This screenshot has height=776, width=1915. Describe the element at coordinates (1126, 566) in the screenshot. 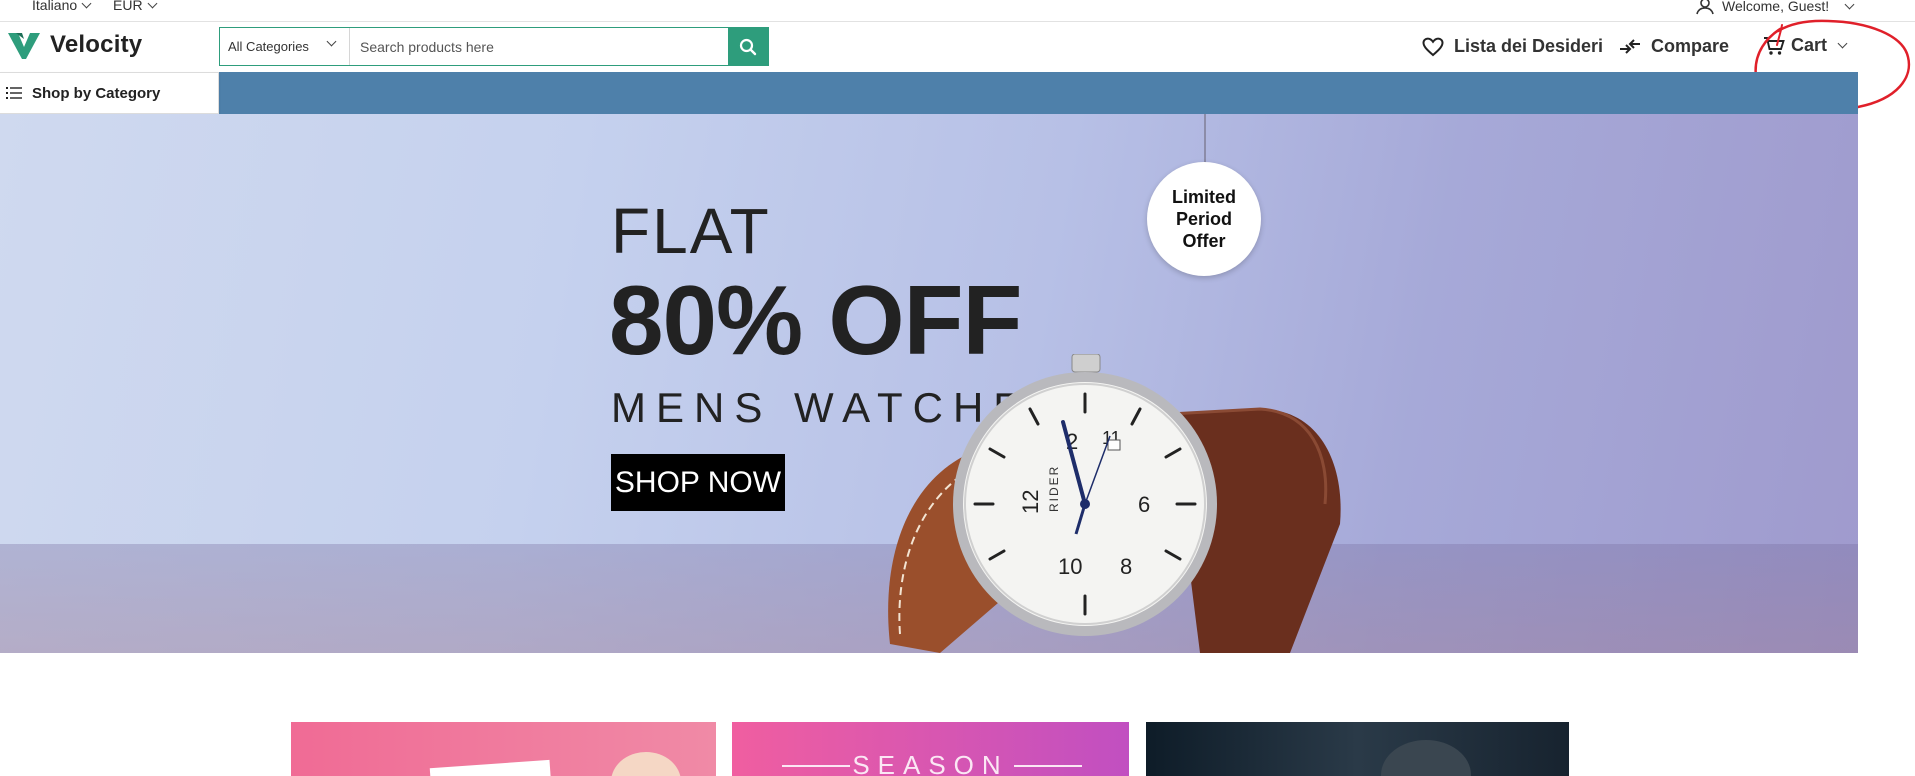

I see `svg-text: 8` at that location.